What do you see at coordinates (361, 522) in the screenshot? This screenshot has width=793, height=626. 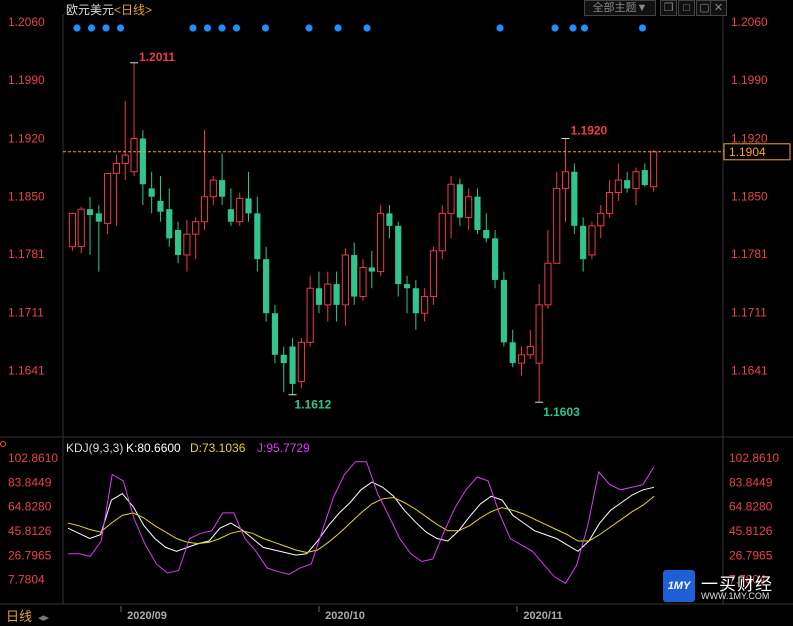 I see `kdj-line-j` at bounding box center [361, 522].